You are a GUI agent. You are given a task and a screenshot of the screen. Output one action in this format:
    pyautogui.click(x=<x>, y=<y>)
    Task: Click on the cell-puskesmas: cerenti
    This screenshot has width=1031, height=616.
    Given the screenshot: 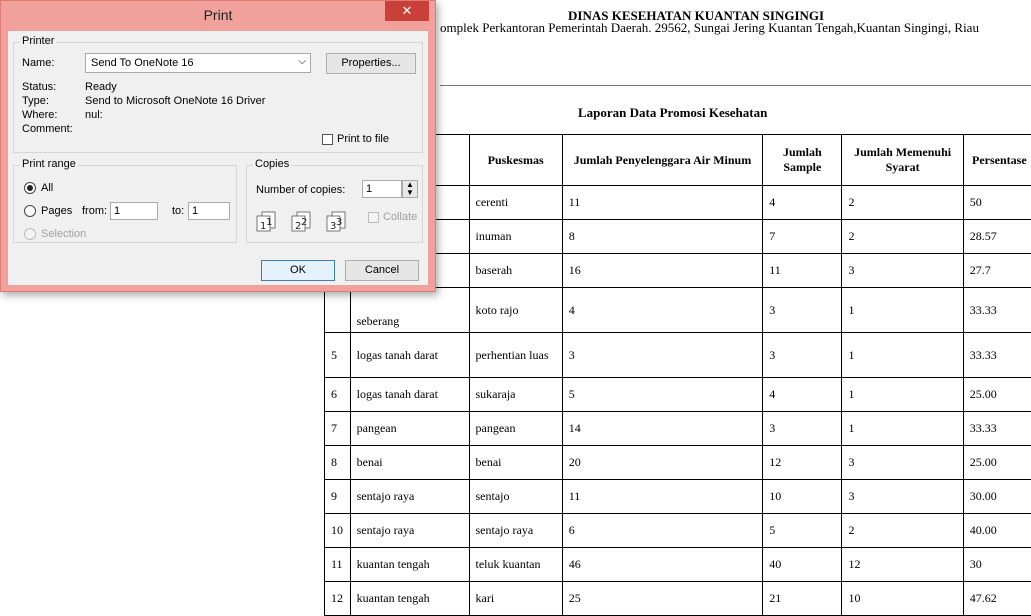 What is the action you would take?
    pyautogui.click(x=515, y=203)
    